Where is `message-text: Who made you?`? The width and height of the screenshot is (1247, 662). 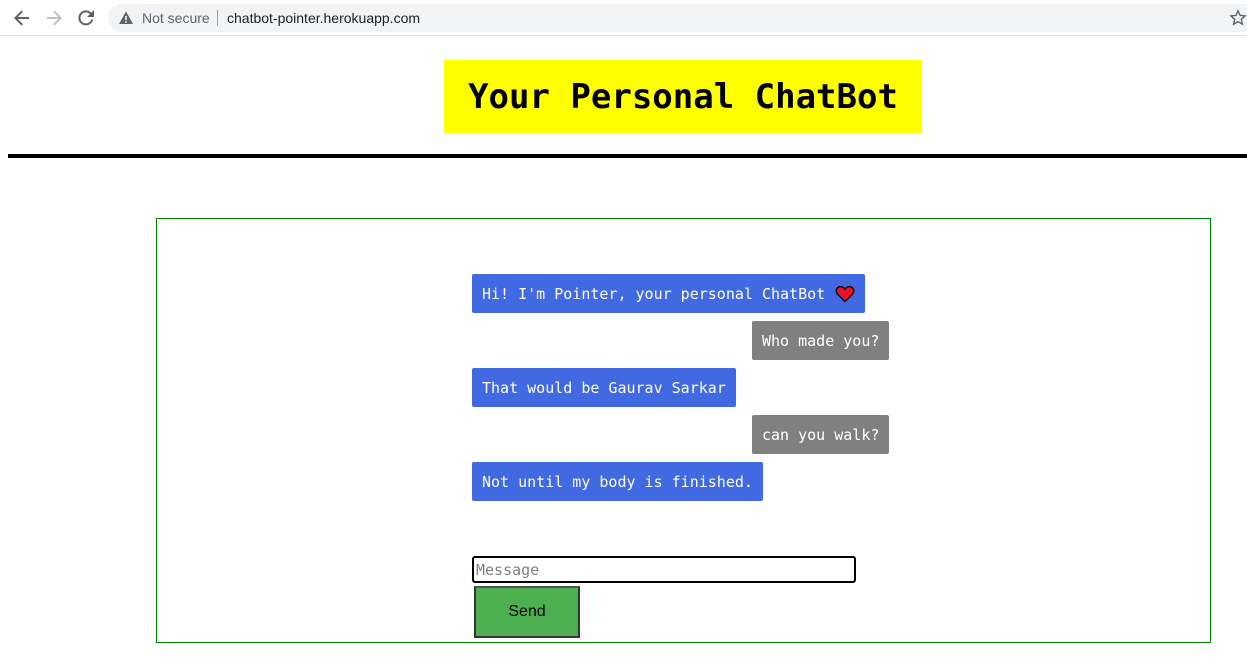
message-text: Who made you? is located at coordinates (821, 340).